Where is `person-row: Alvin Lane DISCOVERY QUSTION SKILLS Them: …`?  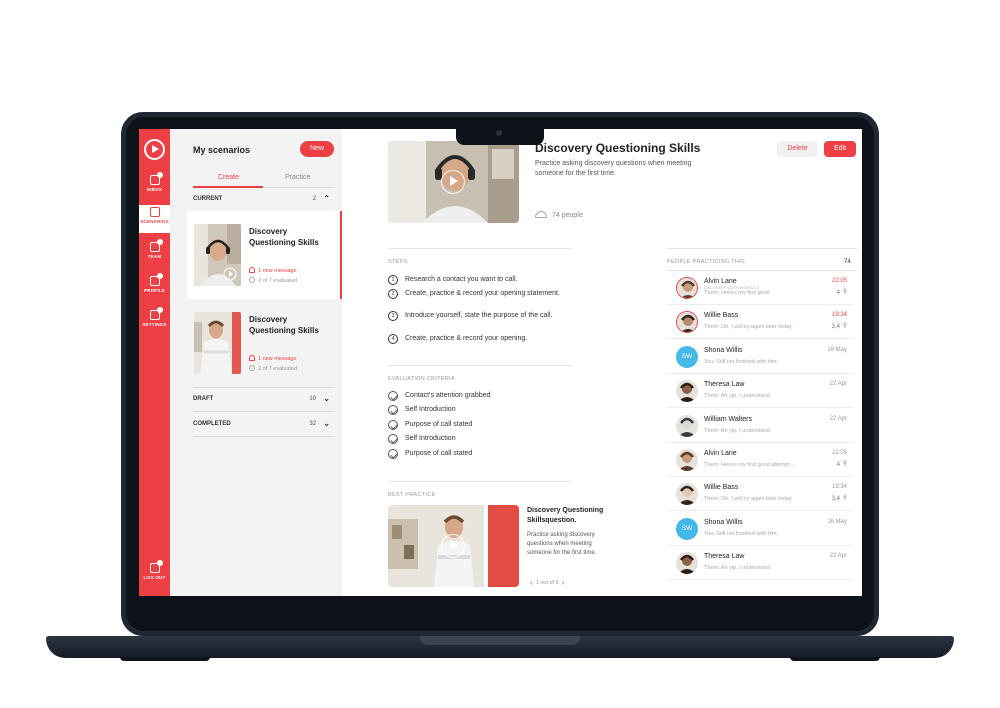
person-row: Alvin Lane DISCOVERY QUSTION SKILLS Them: … is located at coordinates (760, 288).